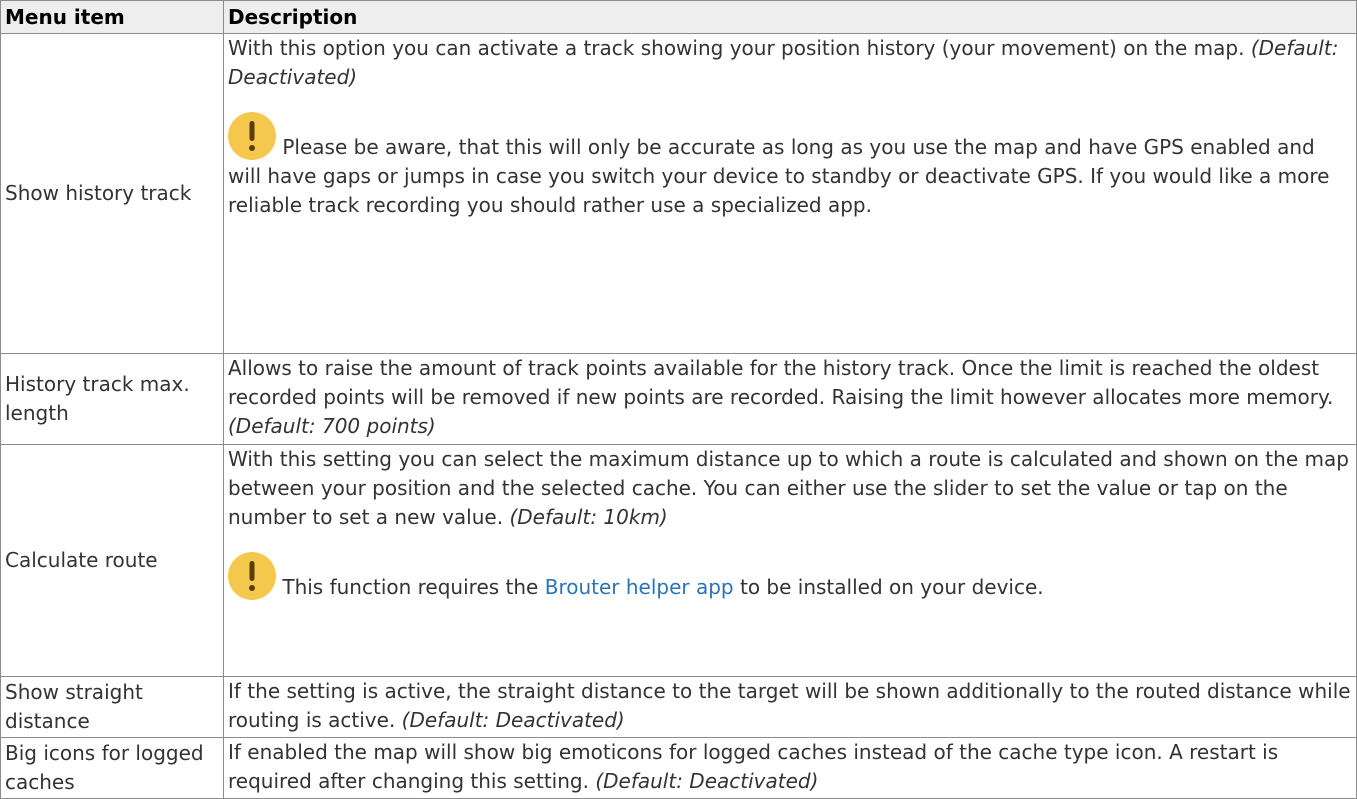 The height and width of the screenshot is (799, 1357). I want to click on column-header-menu-item: Menu item, so click(112, 17).